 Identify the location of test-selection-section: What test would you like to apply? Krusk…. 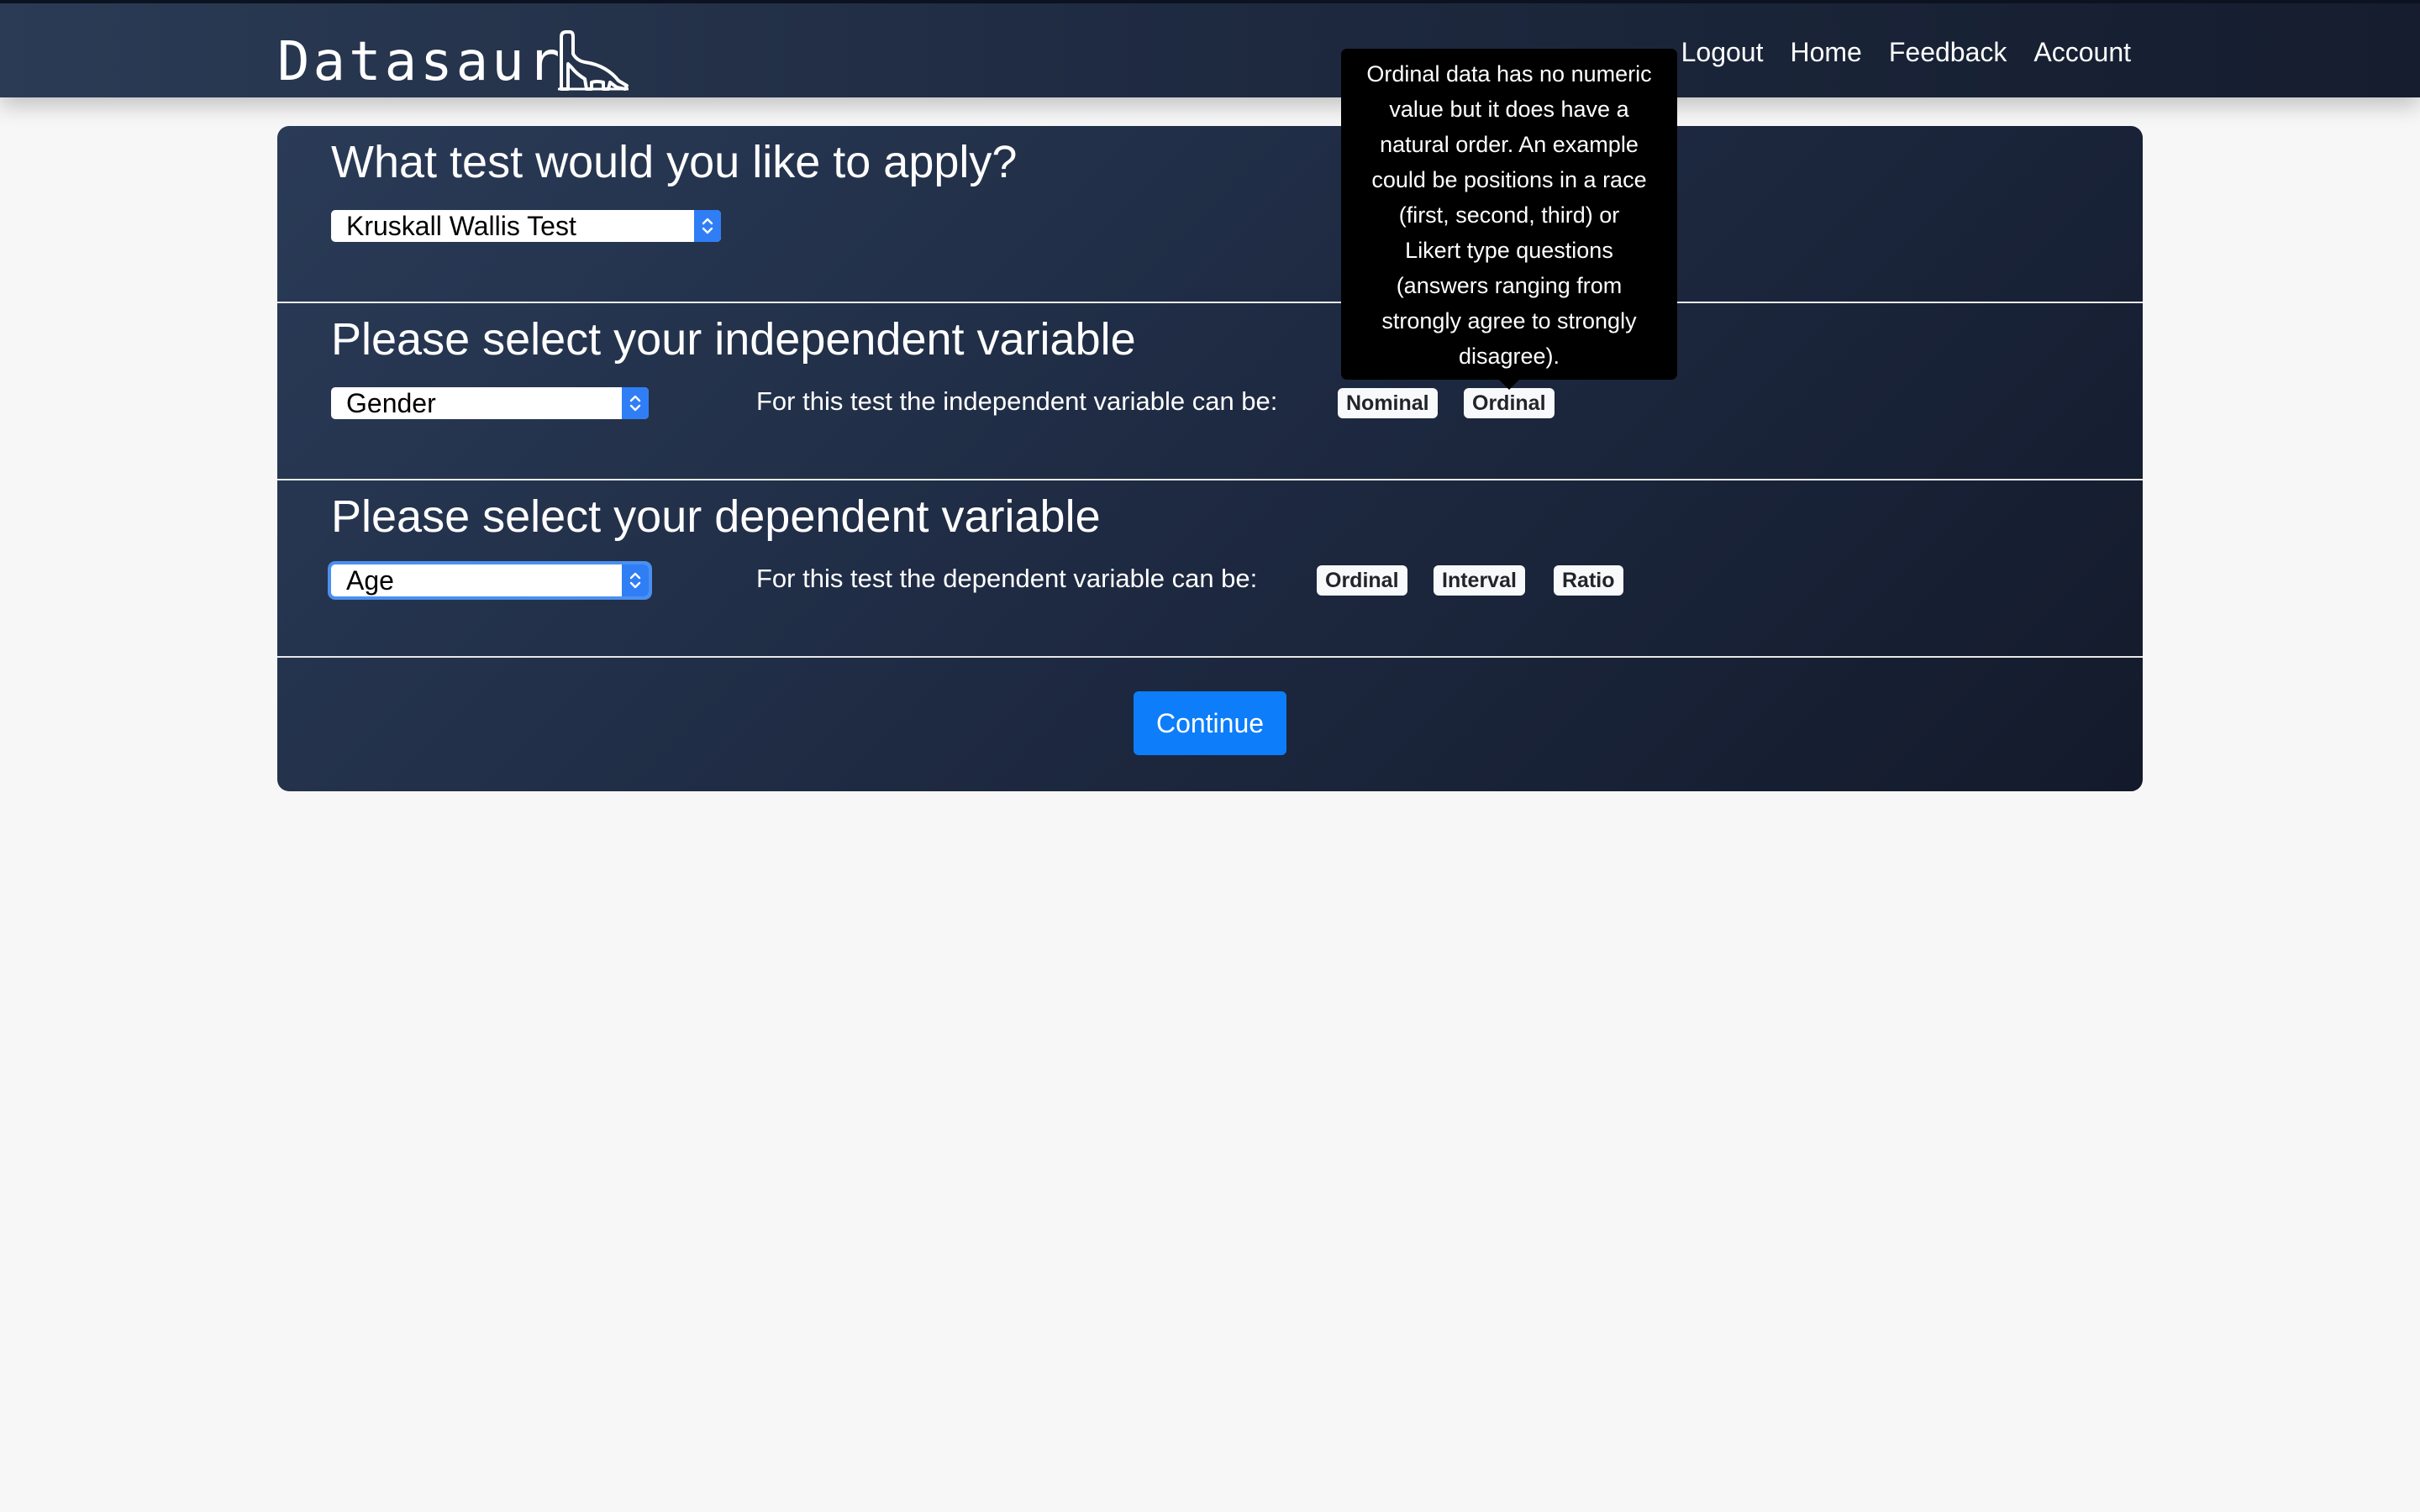
(1210, 214).